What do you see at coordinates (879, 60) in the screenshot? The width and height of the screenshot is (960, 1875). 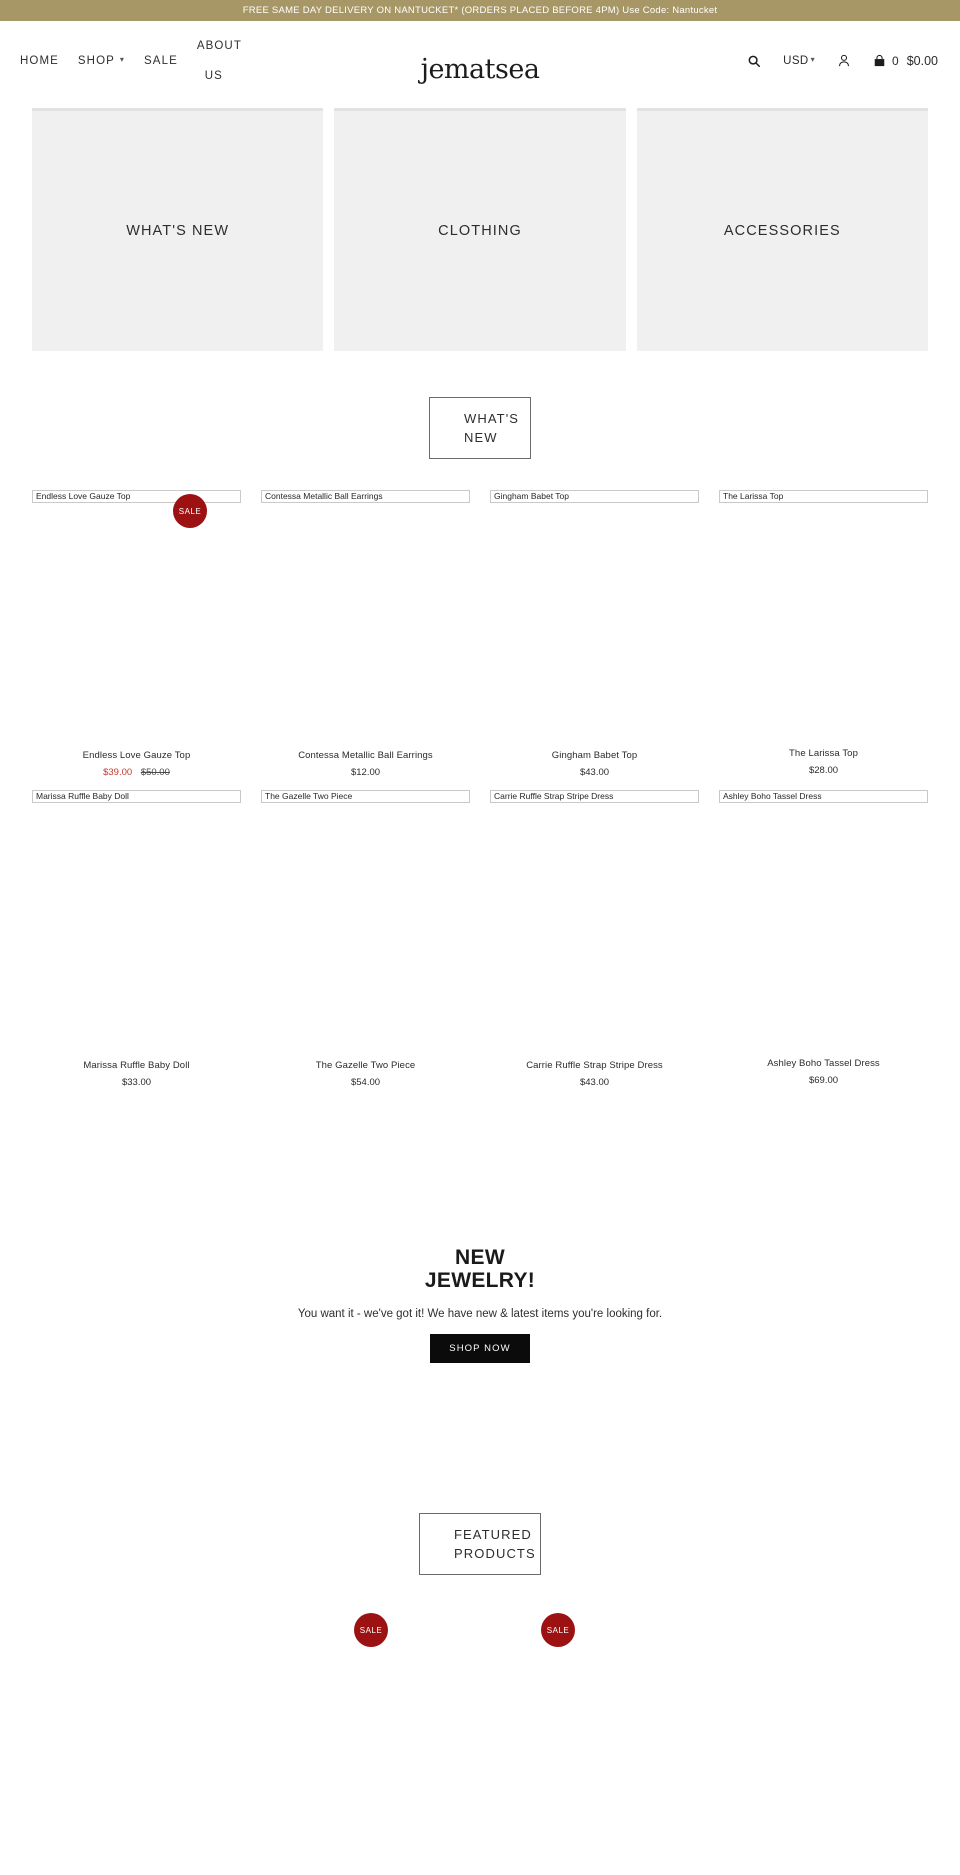 I see `cart-icon` at bounding box center [879, 60].